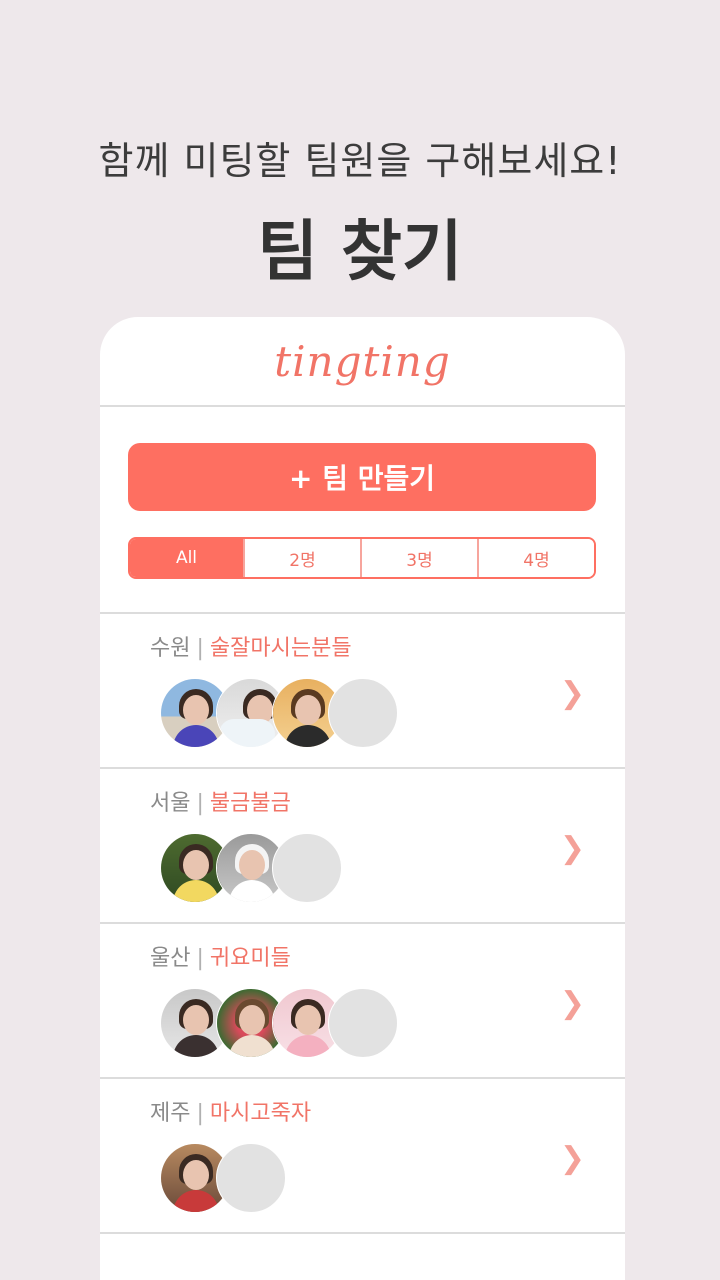  I want to click on team-name: 마시고죽자, so click(260, 1113).